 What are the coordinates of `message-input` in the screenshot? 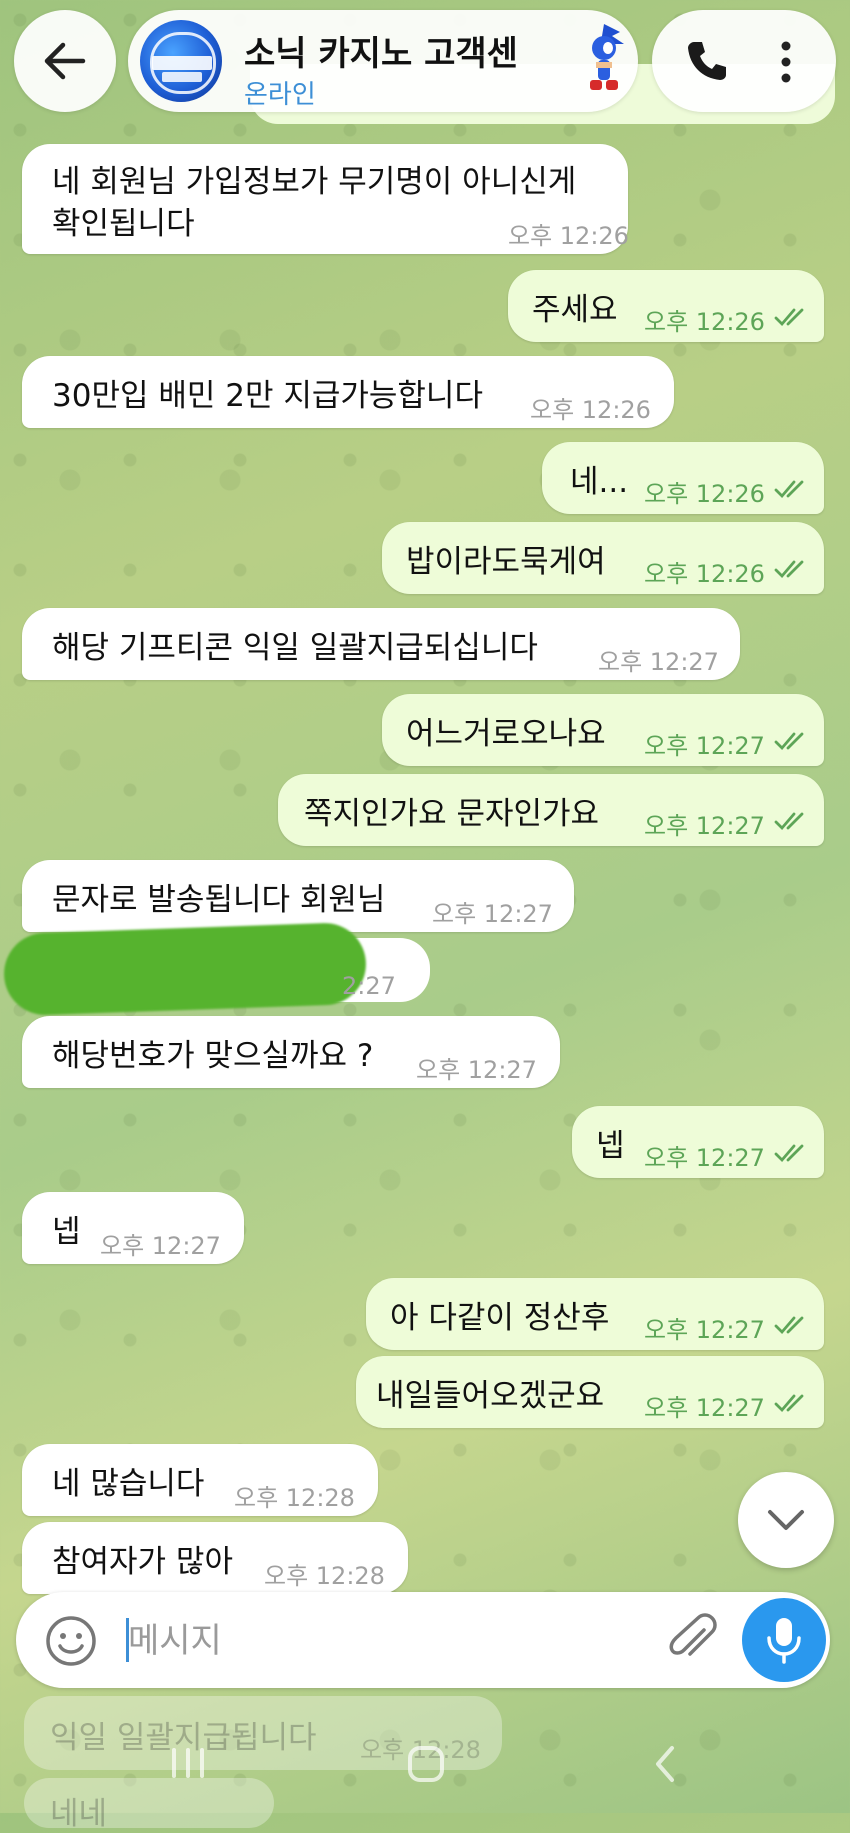 It's located at (388, 1641).